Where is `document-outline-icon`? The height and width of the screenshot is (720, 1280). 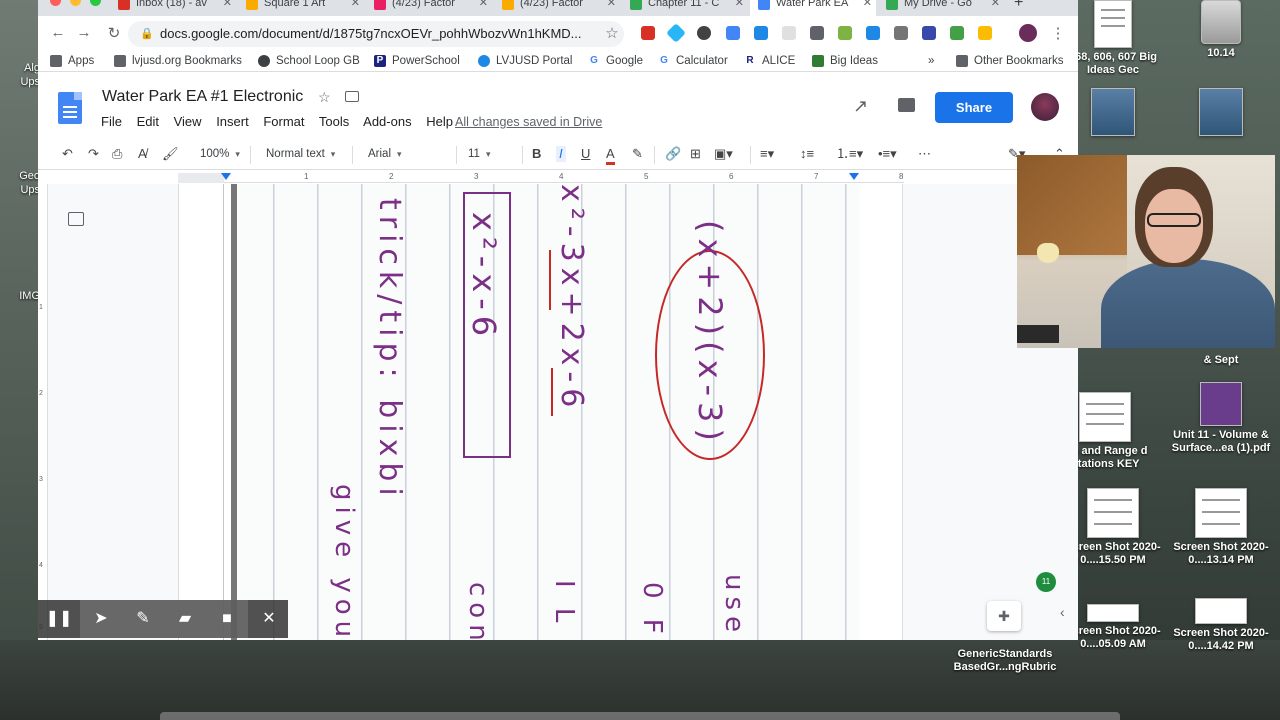 document-outline-icon is located at coordinates (76, 219).